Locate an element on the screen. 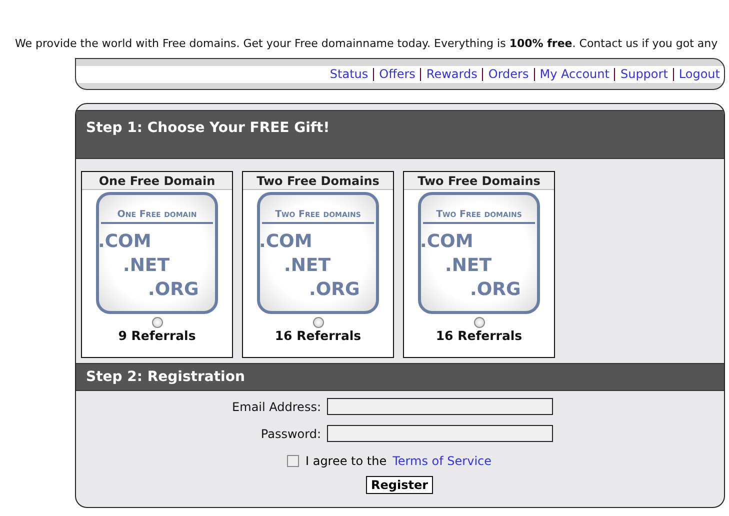  email-field is located at coordinates (440, 406).